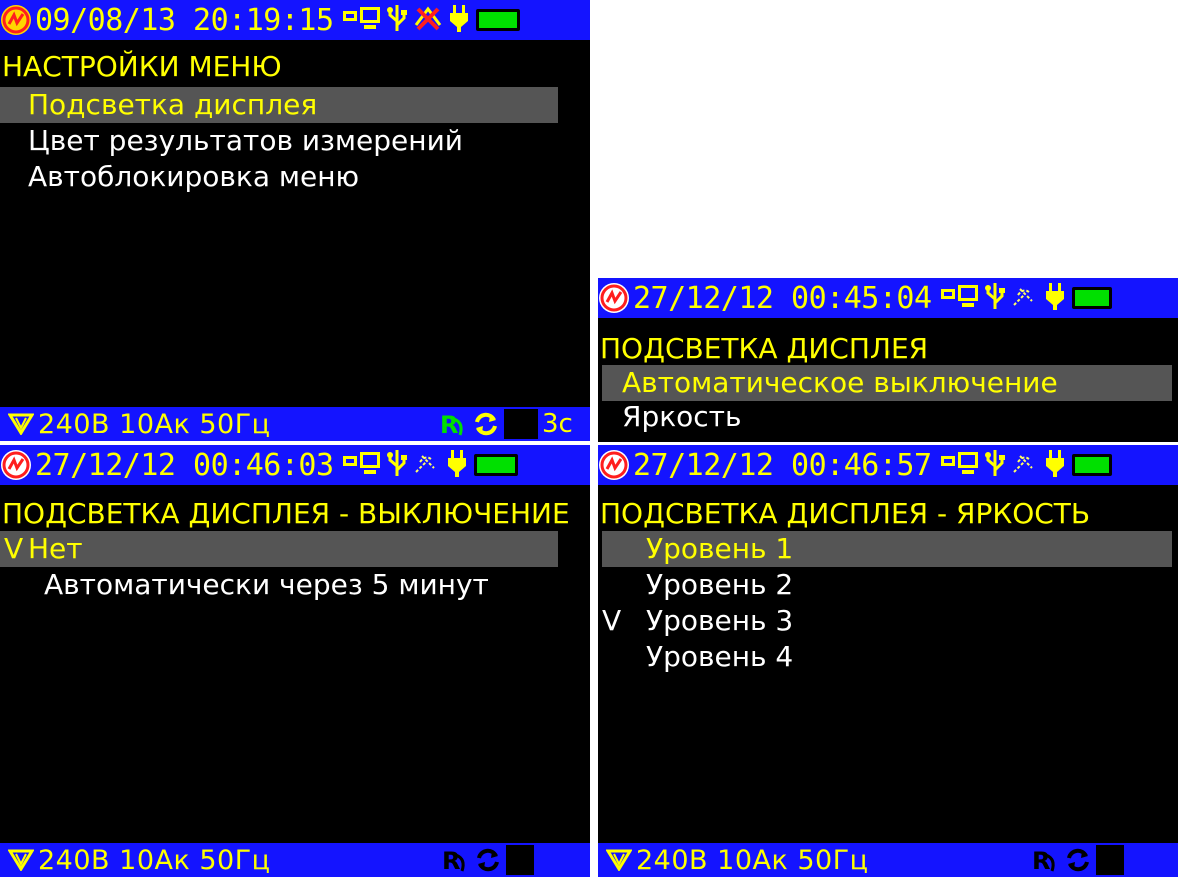 The width and height of the screenshot is (1178, 877). What do you see at coordinates (244, 585) in the screenshot?
I see `option-auto-5min: Автоматически через 5 минут` at bounding box center [244, 585].